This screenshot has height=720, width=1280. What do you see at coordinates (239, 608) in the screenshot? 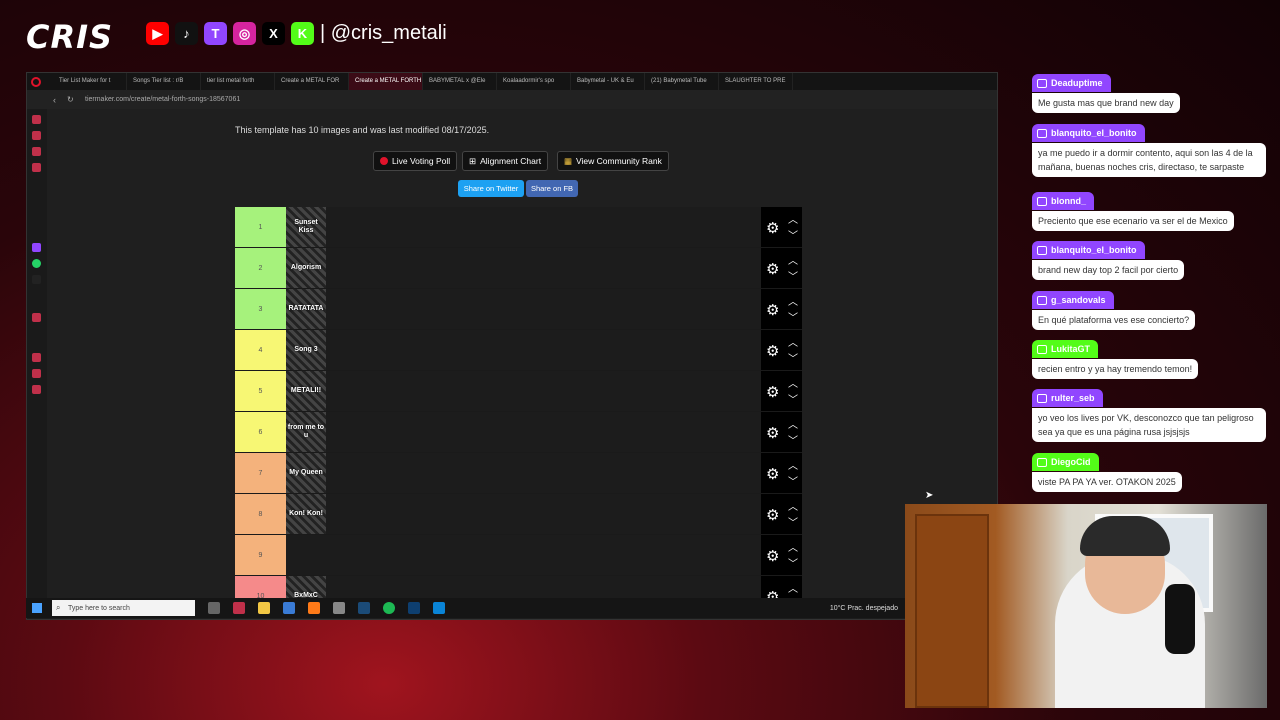
I see `opera-icon` at bounding box center [239, 608].